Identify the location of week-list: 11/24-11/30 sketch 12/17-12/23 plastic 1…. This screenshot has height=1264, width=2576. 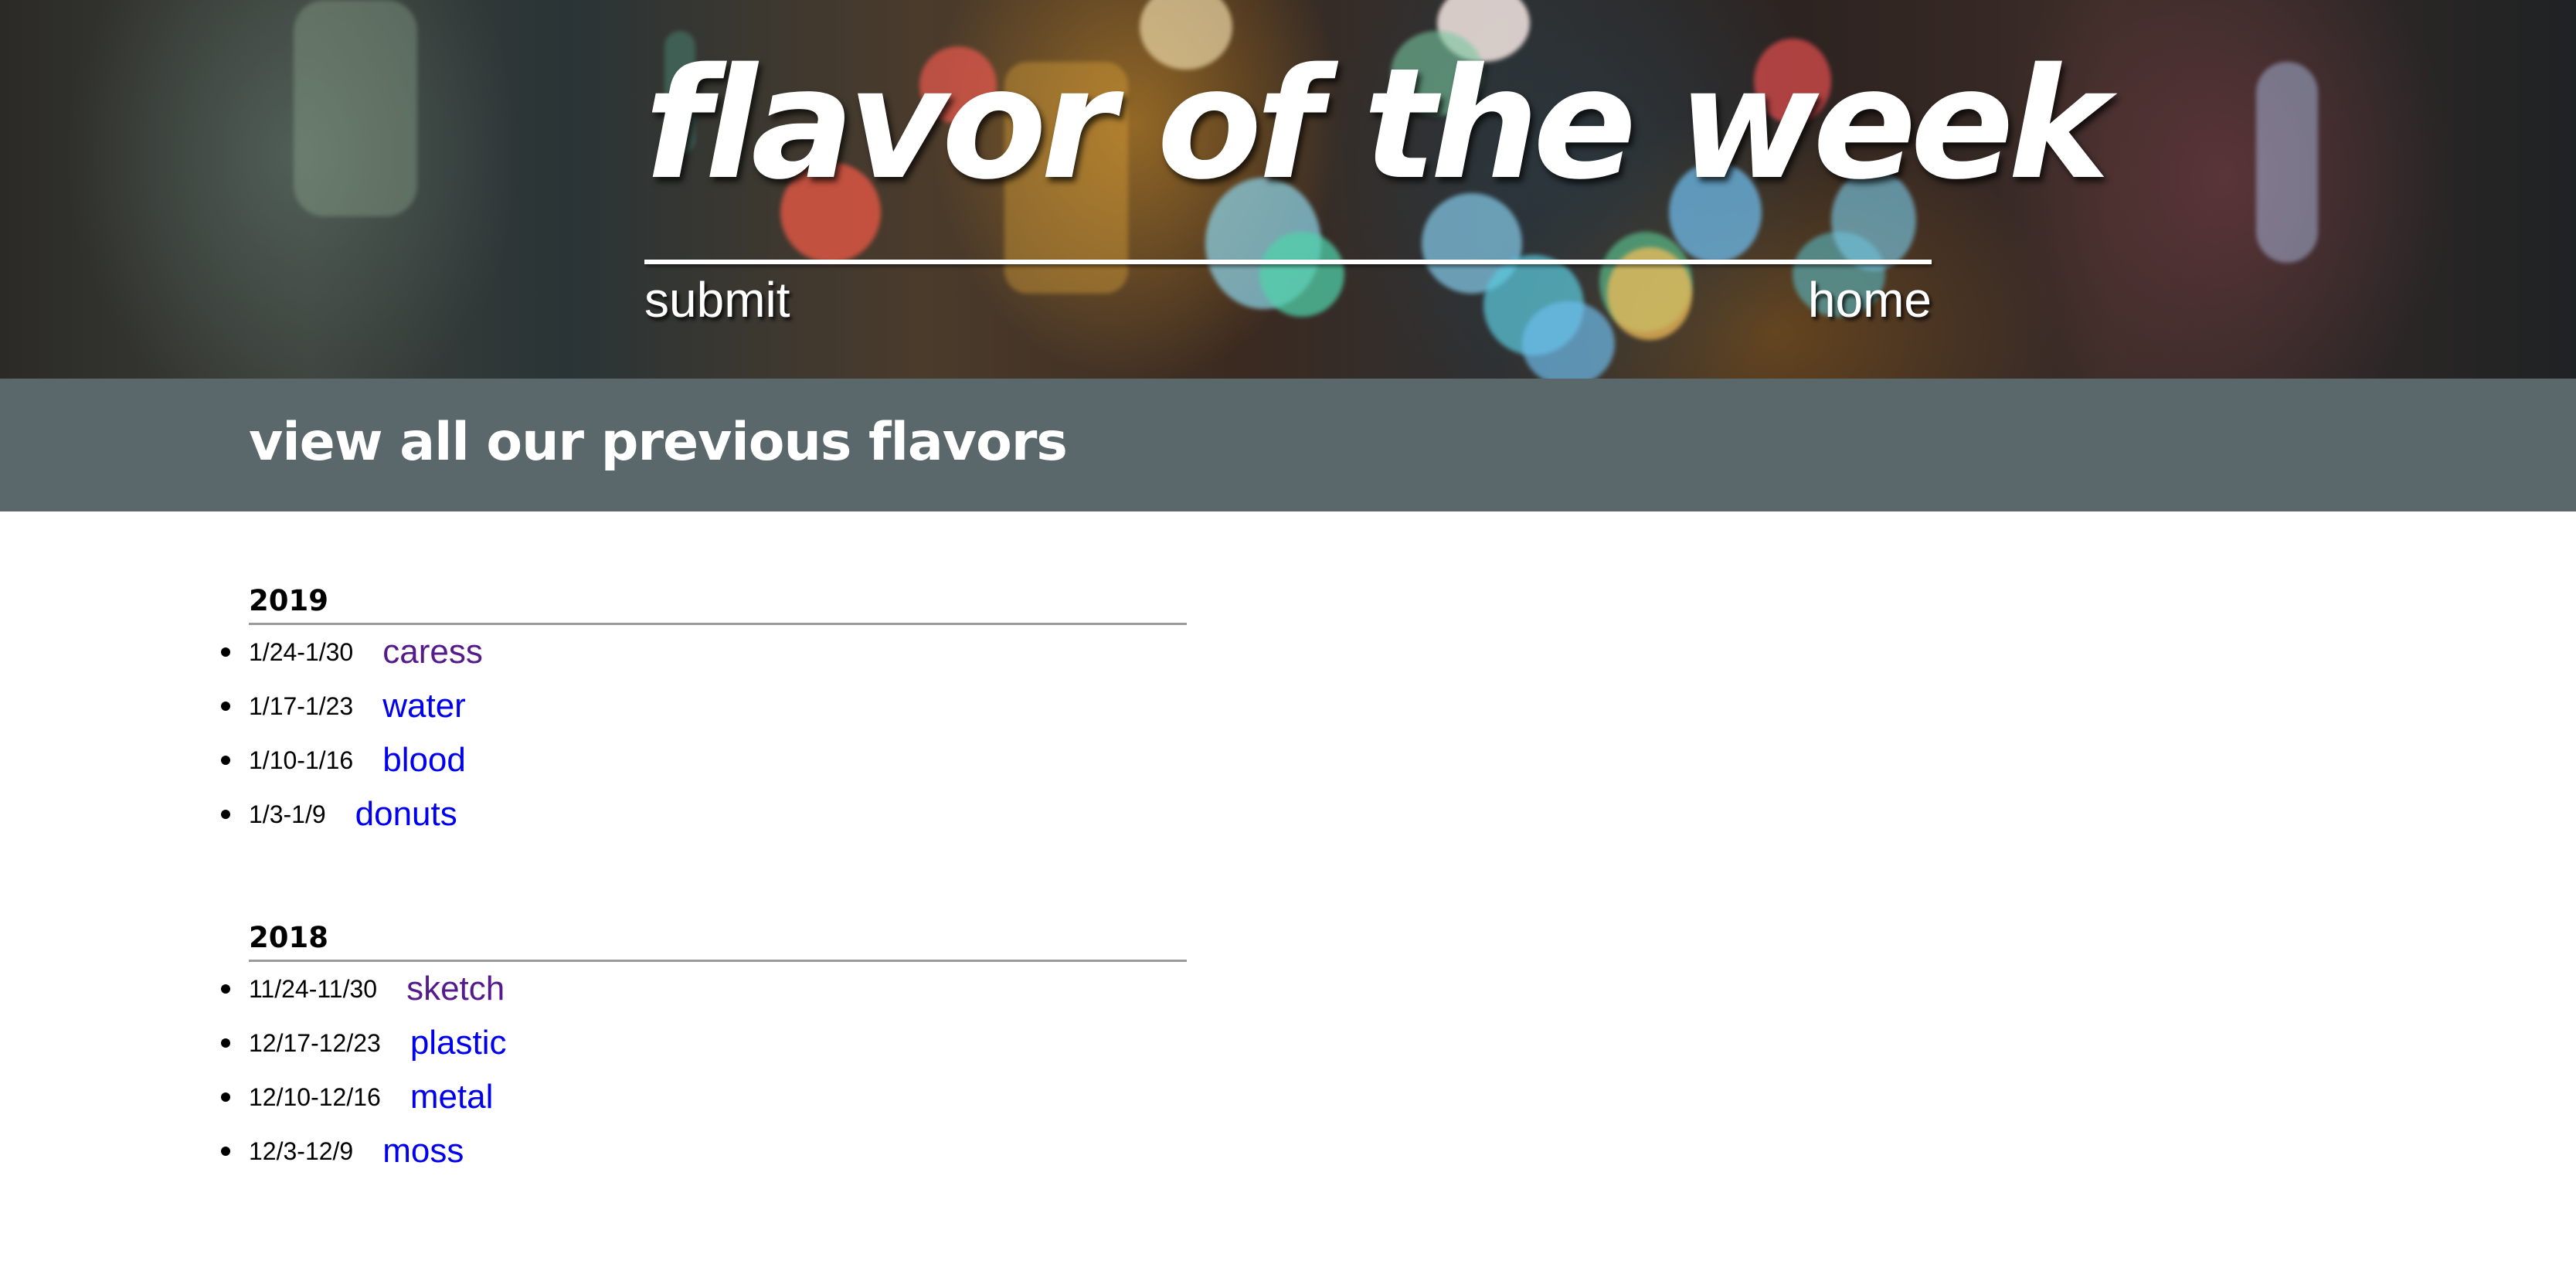
(690, 1070).